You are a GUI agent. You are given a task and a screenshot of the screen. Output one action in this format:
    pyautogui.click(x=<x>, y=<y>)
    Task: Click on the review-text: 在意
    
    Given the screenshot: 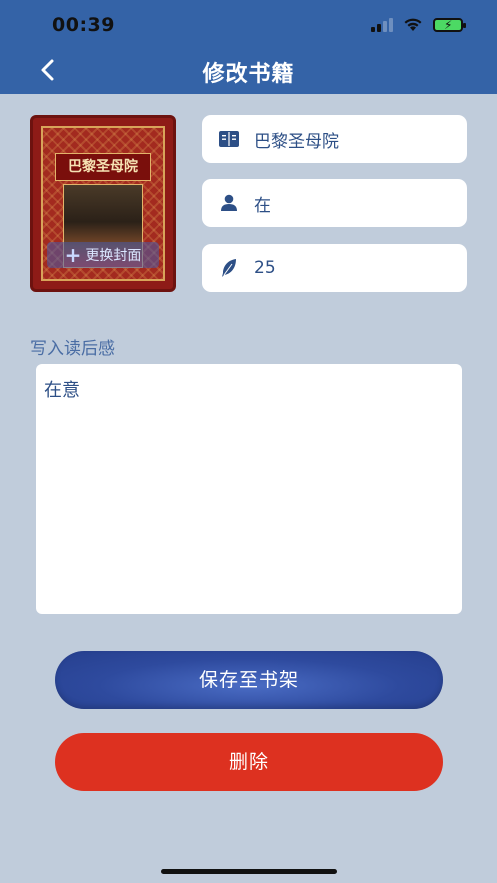 What is the action you would take?
    pyautogui.click(x=62, y=390)
    